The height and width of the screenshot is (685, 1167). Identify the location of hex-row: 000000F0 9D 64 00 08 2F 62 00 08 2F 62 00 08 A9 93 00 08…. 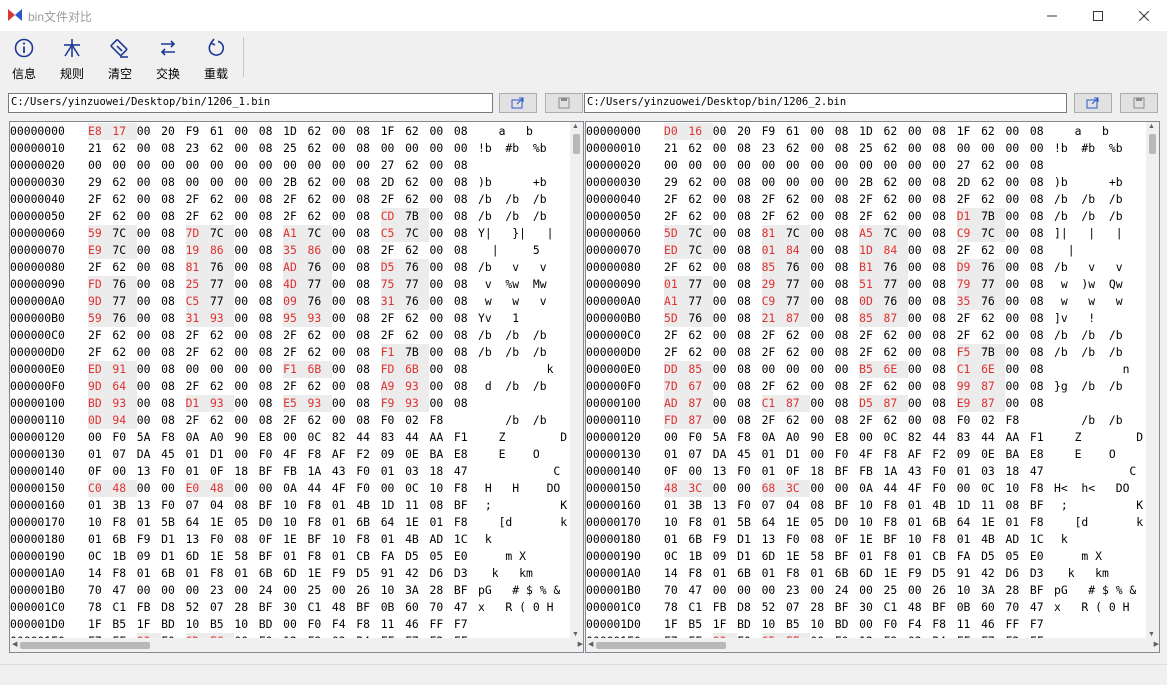
(290, 386).